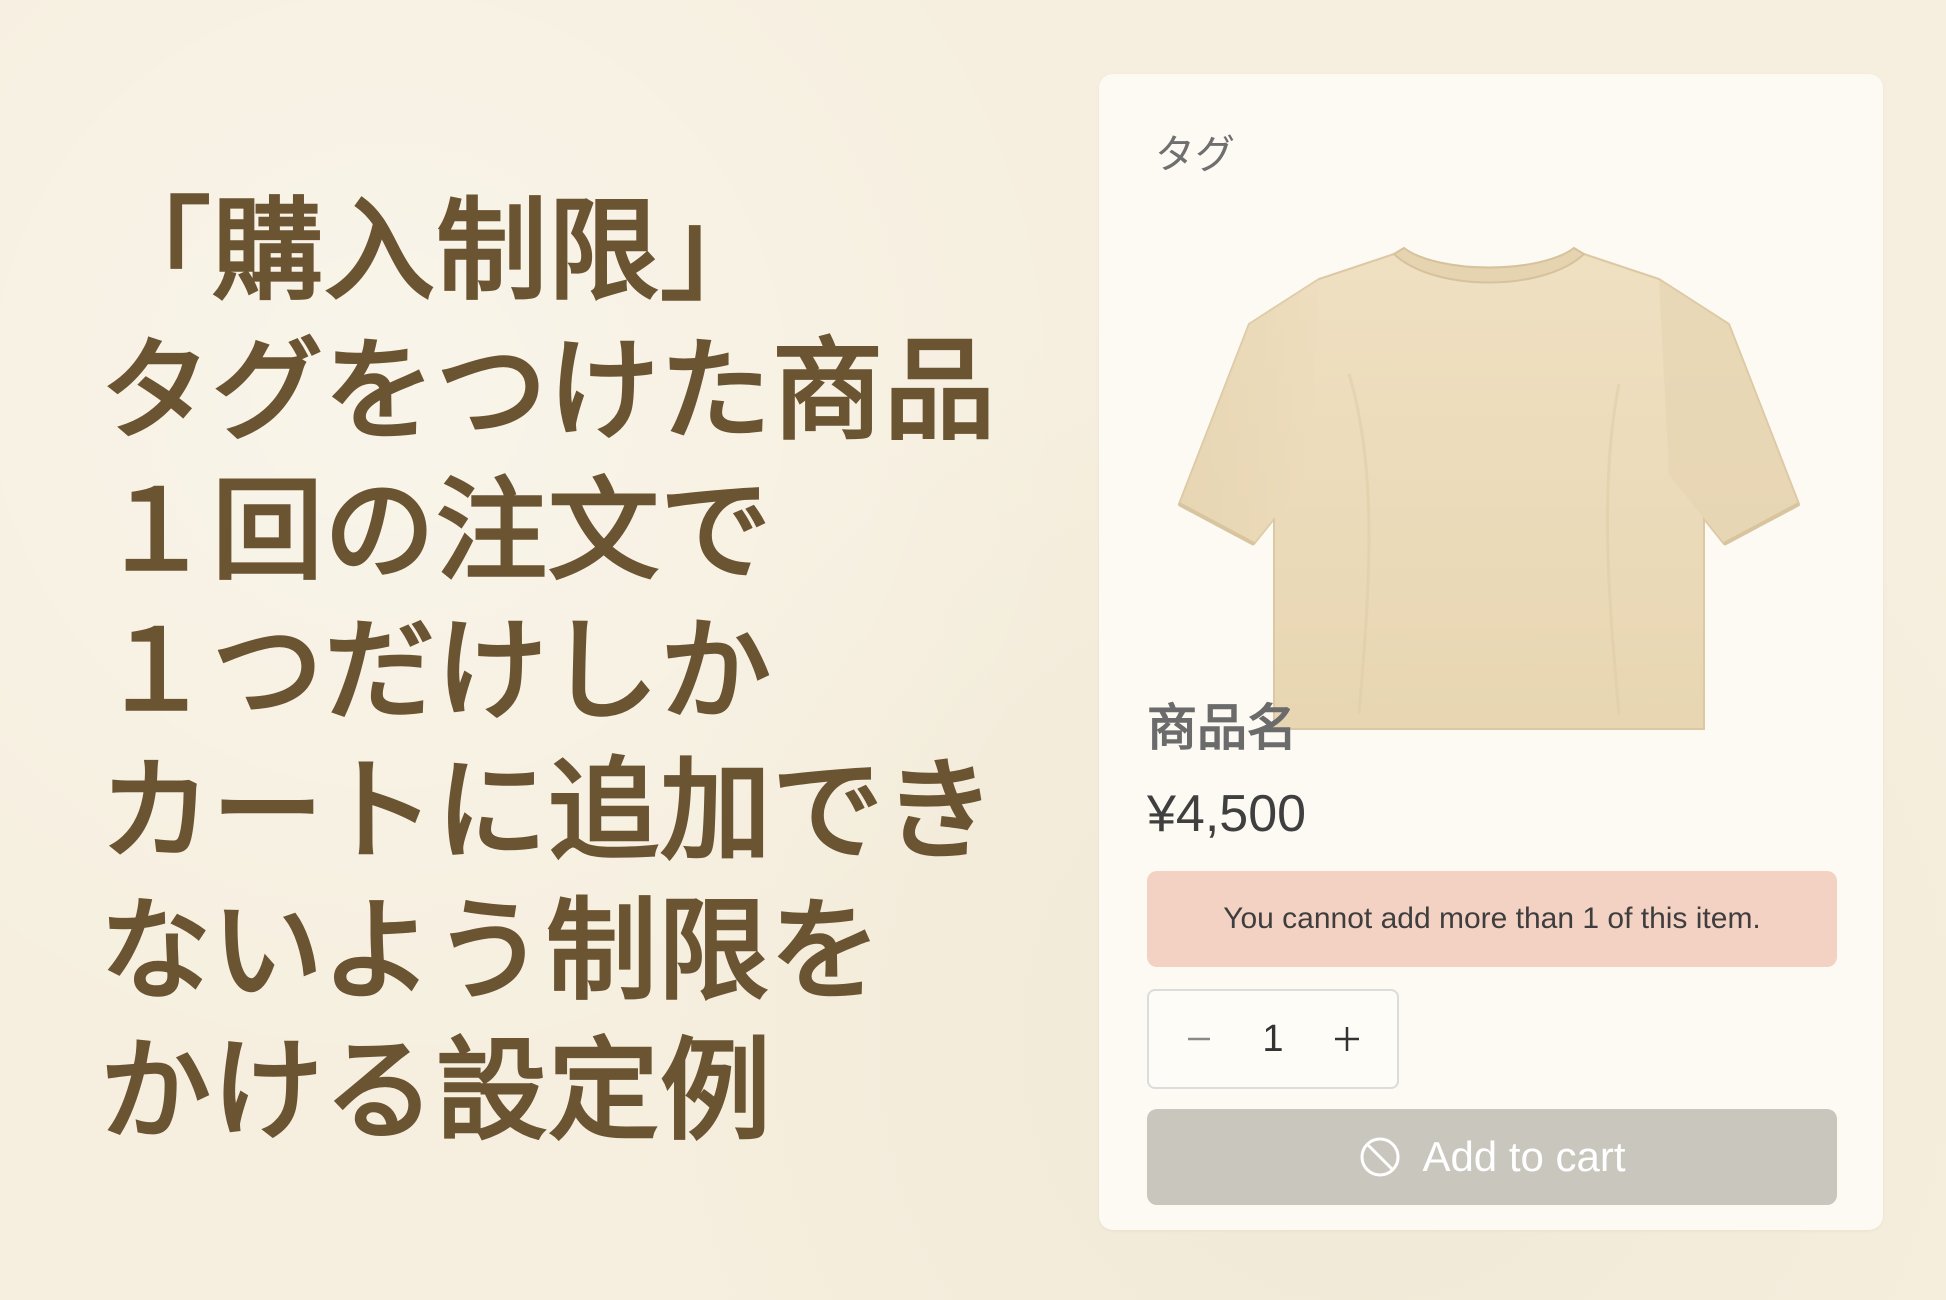  What do you see at coordinates (436, 531) in the screenshot?
I see `headline-line: １回の注文で` at bounding box center [436, 531].